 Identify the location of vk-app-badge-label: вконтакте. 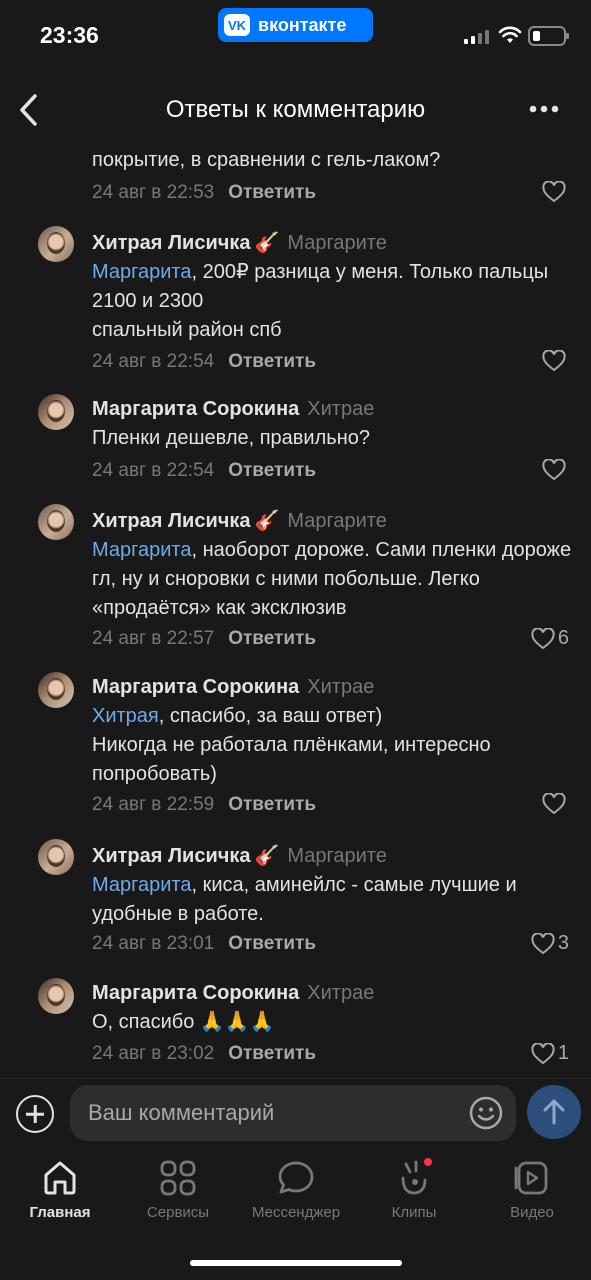
(302, 24).